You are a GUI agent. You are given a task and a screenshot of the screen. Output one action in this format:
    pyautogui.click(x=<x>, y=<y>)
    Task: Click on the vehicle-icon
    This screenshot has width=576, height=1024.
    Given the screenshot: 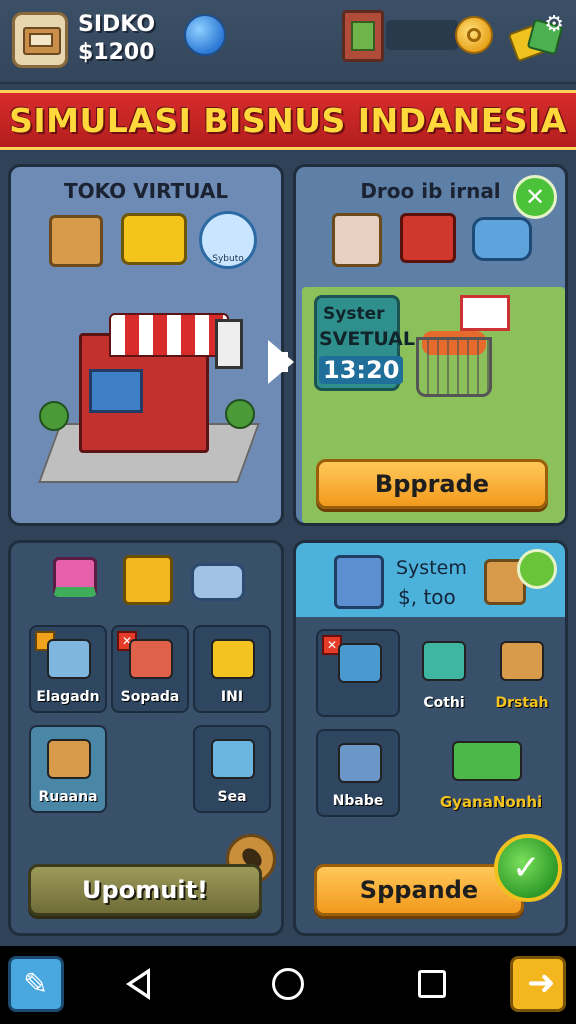 What is the action you would take?
    pyautogui.click(x=218, y=582)
    